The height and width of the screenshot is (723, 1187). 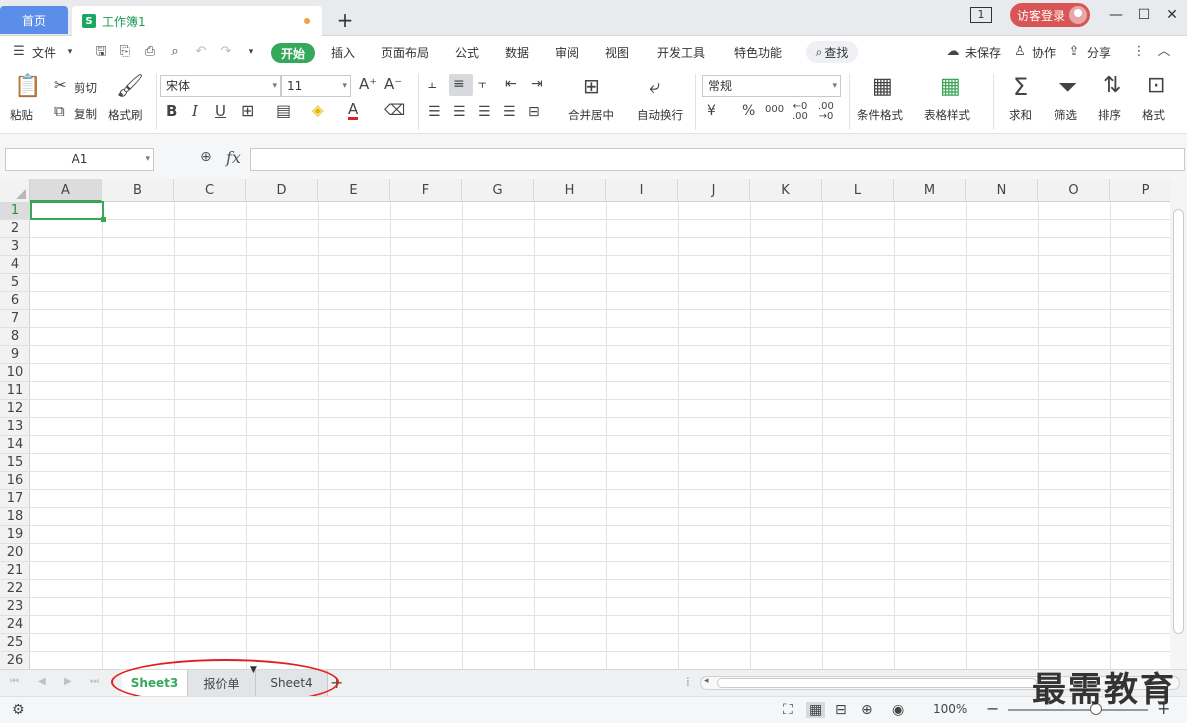 What do you see at coordinates (15, 283) in the screenshot?
I see `row-header: 5` at bounding box center [15, 283].